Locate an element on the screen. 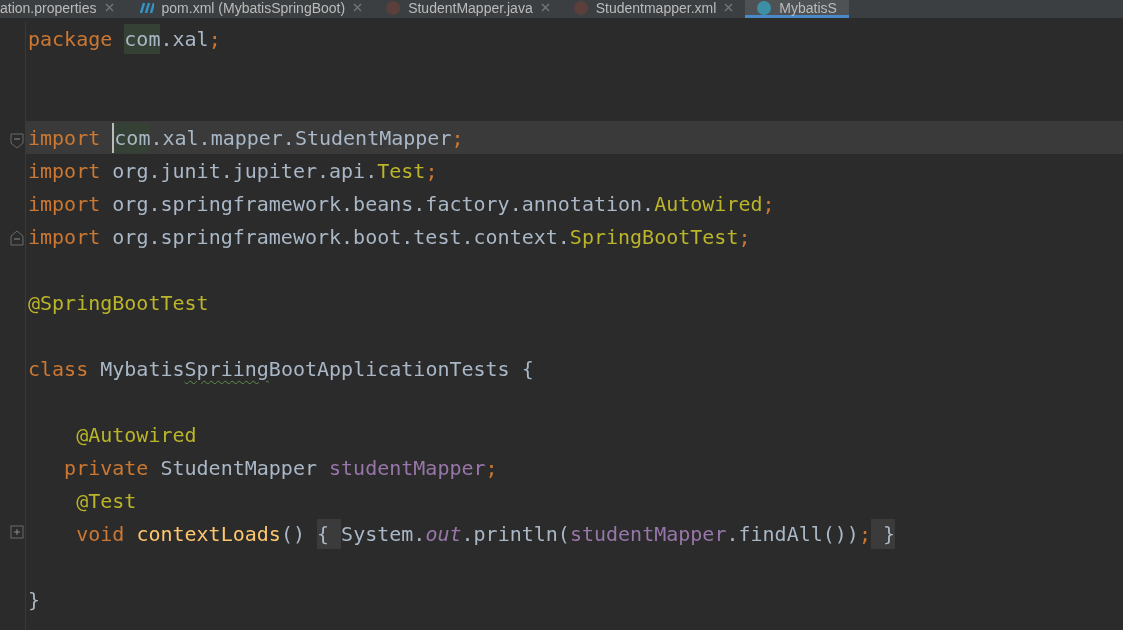 The image size is (1123, 630). code-text: () is located at coordinates (293, 534).